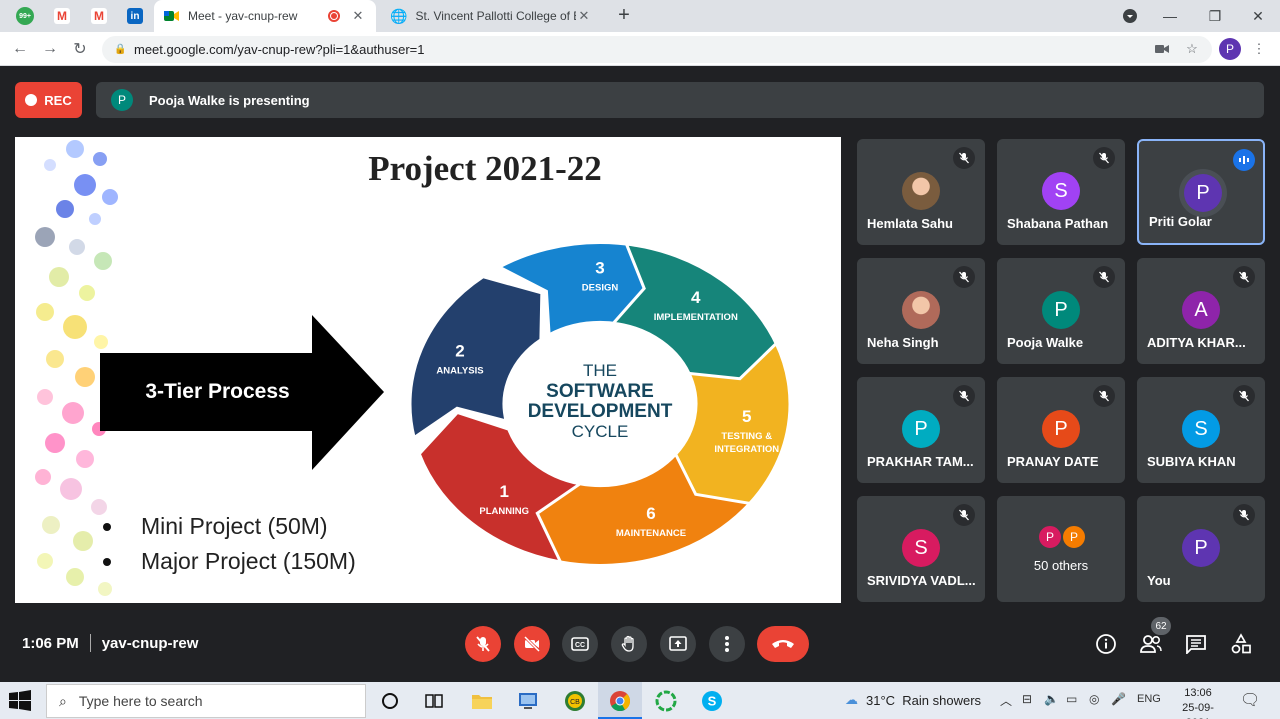 The width and height of the screenshot is (1280, 719). Describe the element at coordinates (1118, 699) in the screenshot. I see `tray-mic-icon: 🎤` at that location.